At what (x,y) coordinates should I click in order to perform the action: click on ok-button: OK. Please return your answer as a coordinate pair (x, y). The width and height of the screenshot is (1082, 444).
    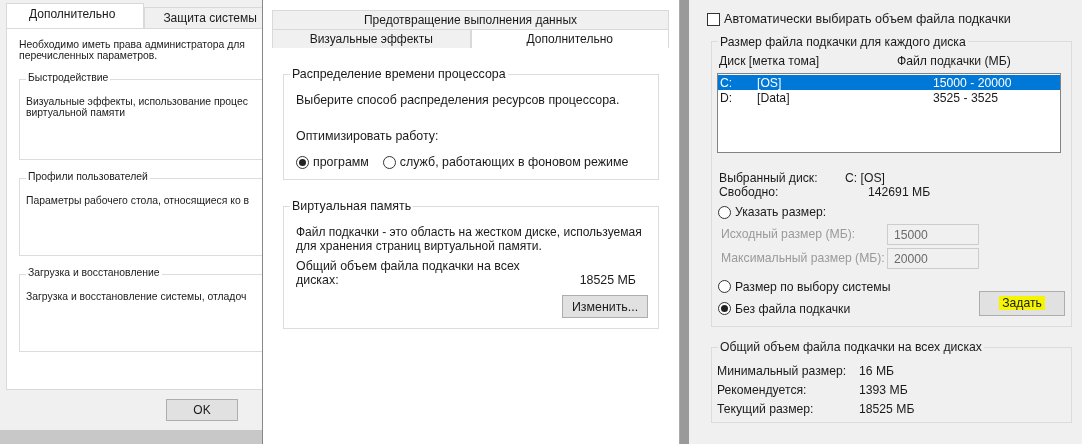
    Looking at the image, I should click on (202, 410).